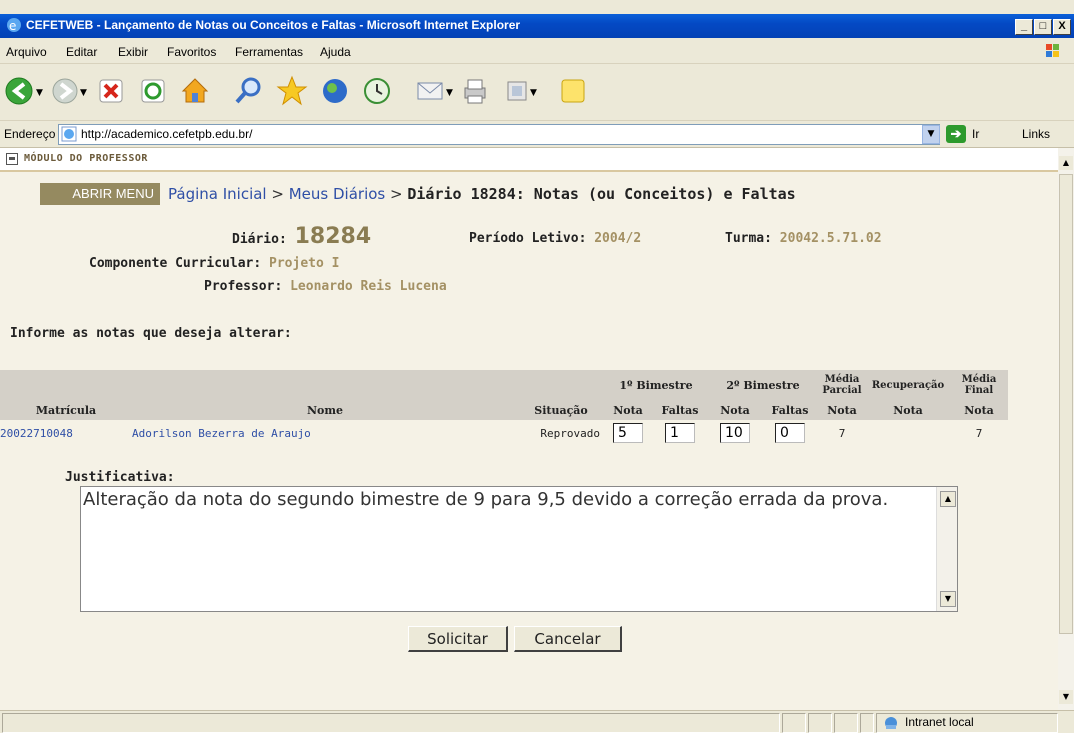 The height and width of the screenshot is (733, 1074). I want to click on professor-label: Professor:, so click(243, 286).